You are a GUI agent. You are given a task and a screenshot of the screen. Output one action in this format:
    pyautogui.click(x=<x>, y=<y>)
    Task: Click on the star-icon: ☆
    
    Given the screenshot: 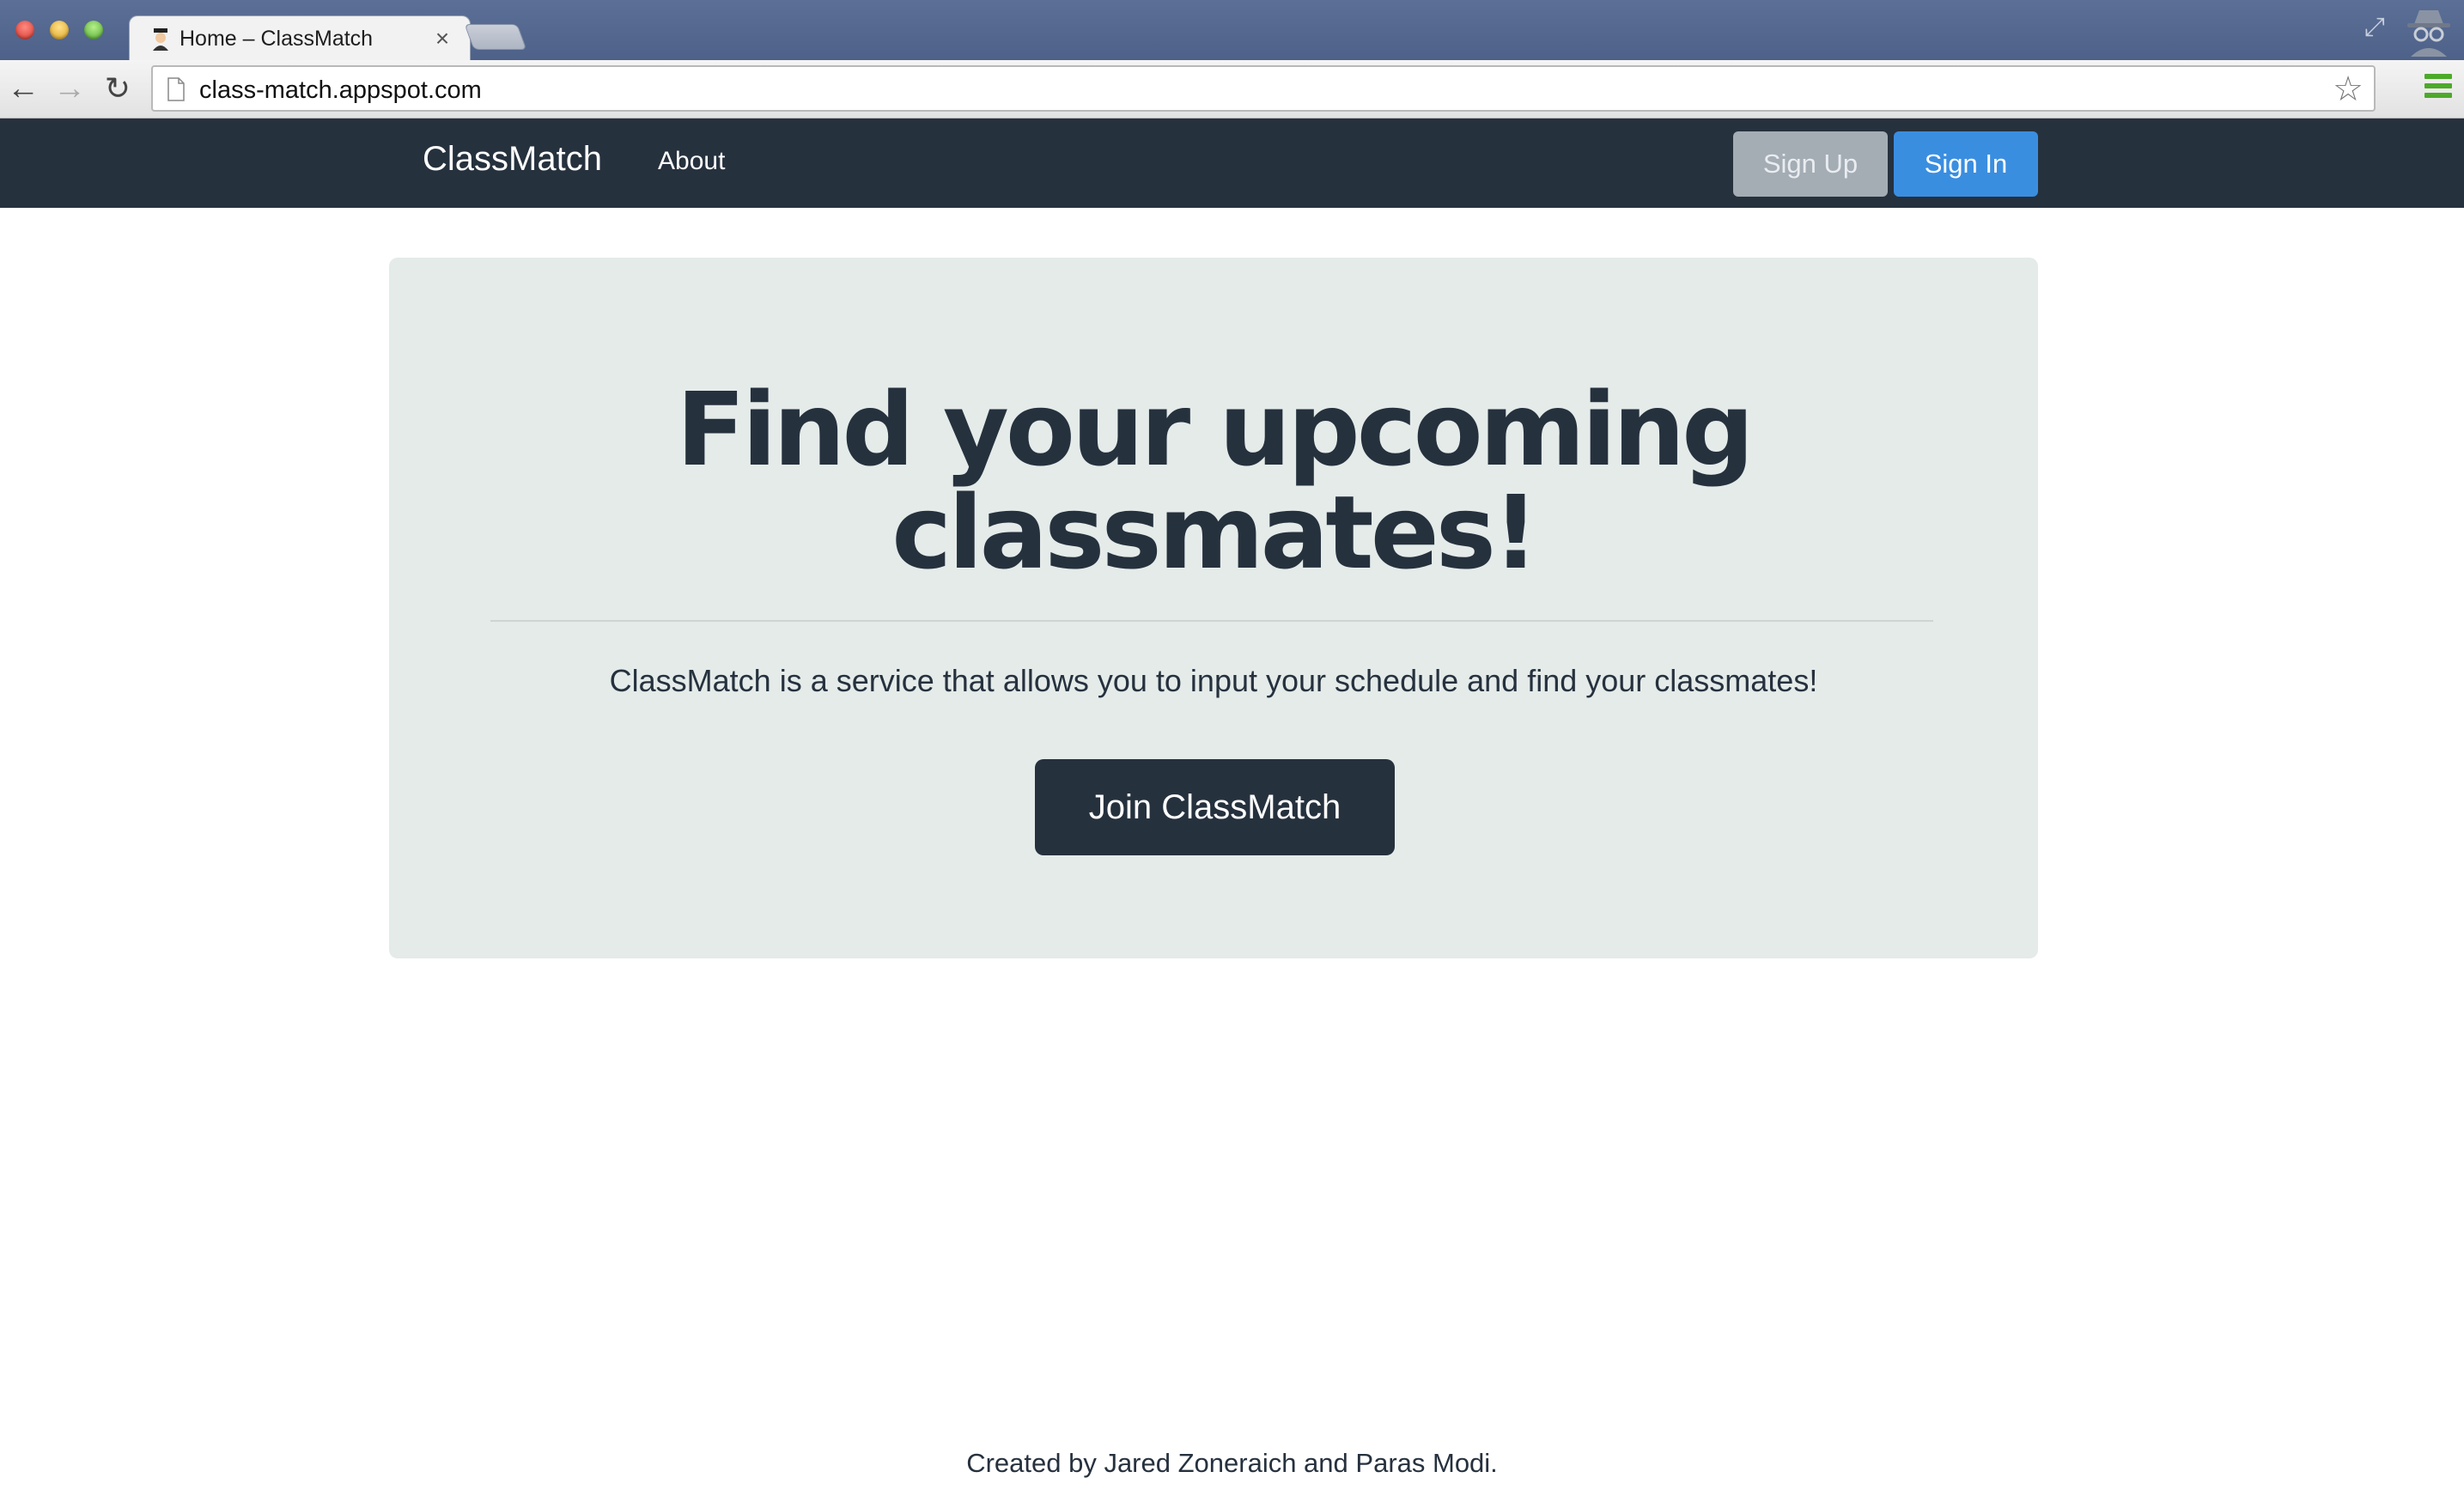 What is the action you would take?
    pyautogui.click(x=2348, y=89)
    